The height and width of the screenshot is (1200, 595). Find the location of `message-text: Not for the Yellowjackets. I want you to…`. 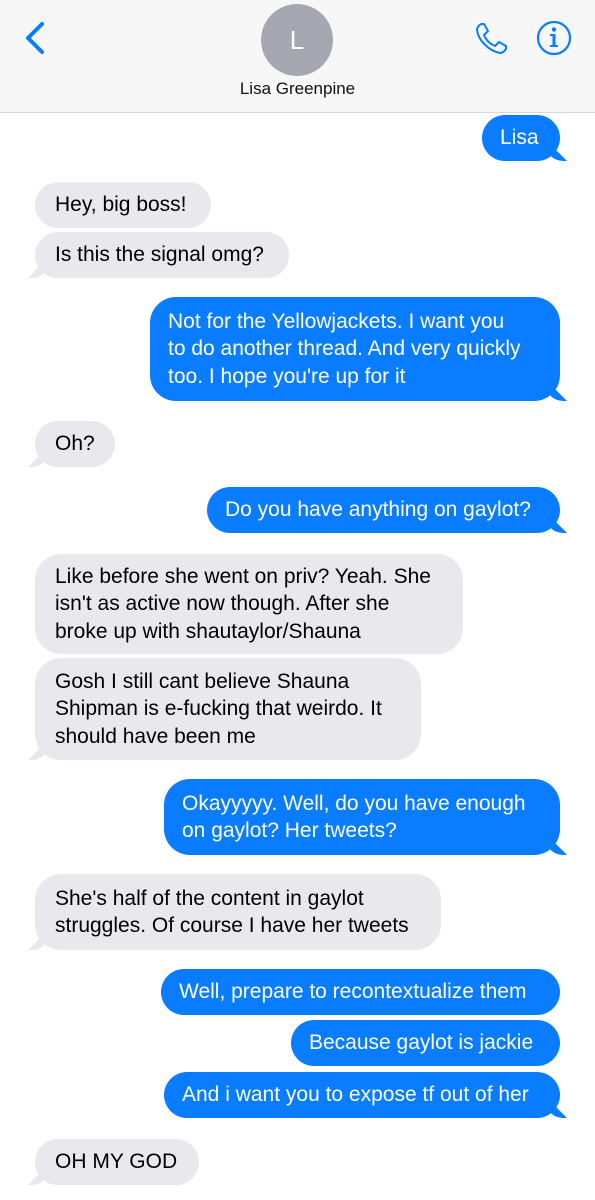

message-text: Not for the Yellowjackets. I want you to… is located at coordinates (344, 348).